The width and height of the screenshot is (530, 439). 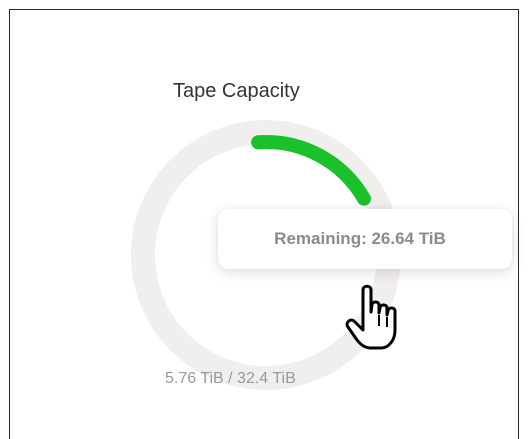 I want to click on capacity-caption: 5.76 TiB / 32.4 TiB, so click(x=230, y=378).